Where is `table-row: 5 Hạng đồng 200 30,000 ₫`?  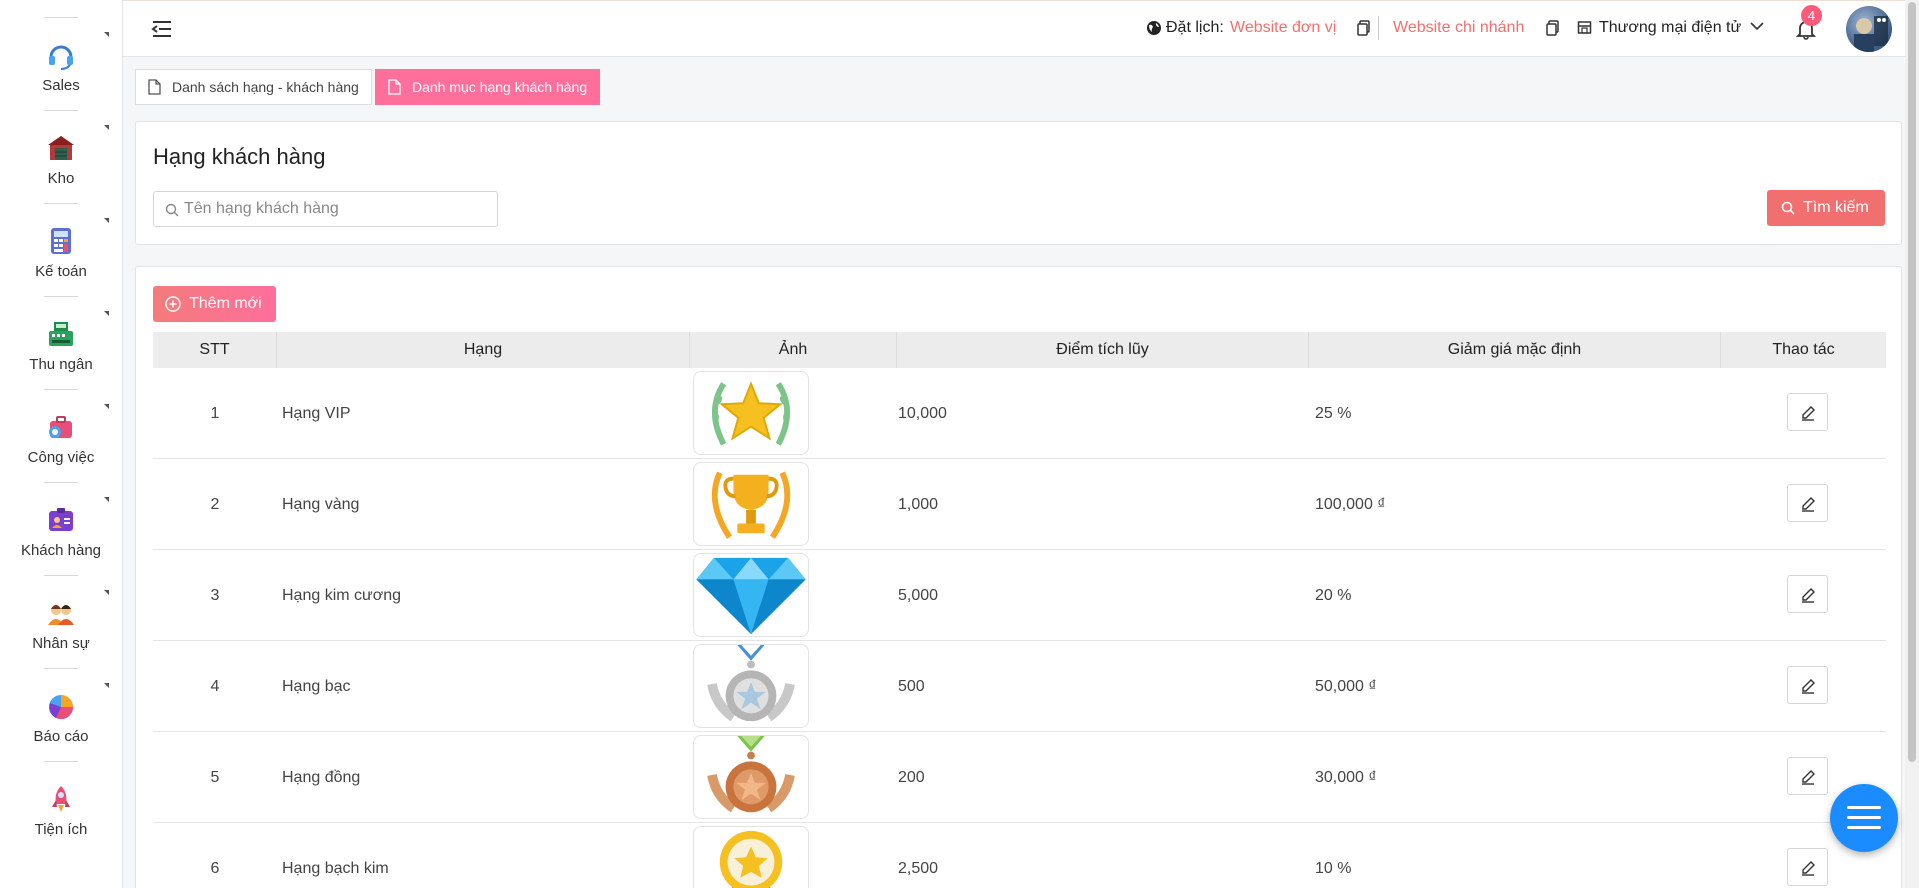
table-row: 5 Hạng đồng 200 30,000 ₫ is located at coordinates (1019, 777).